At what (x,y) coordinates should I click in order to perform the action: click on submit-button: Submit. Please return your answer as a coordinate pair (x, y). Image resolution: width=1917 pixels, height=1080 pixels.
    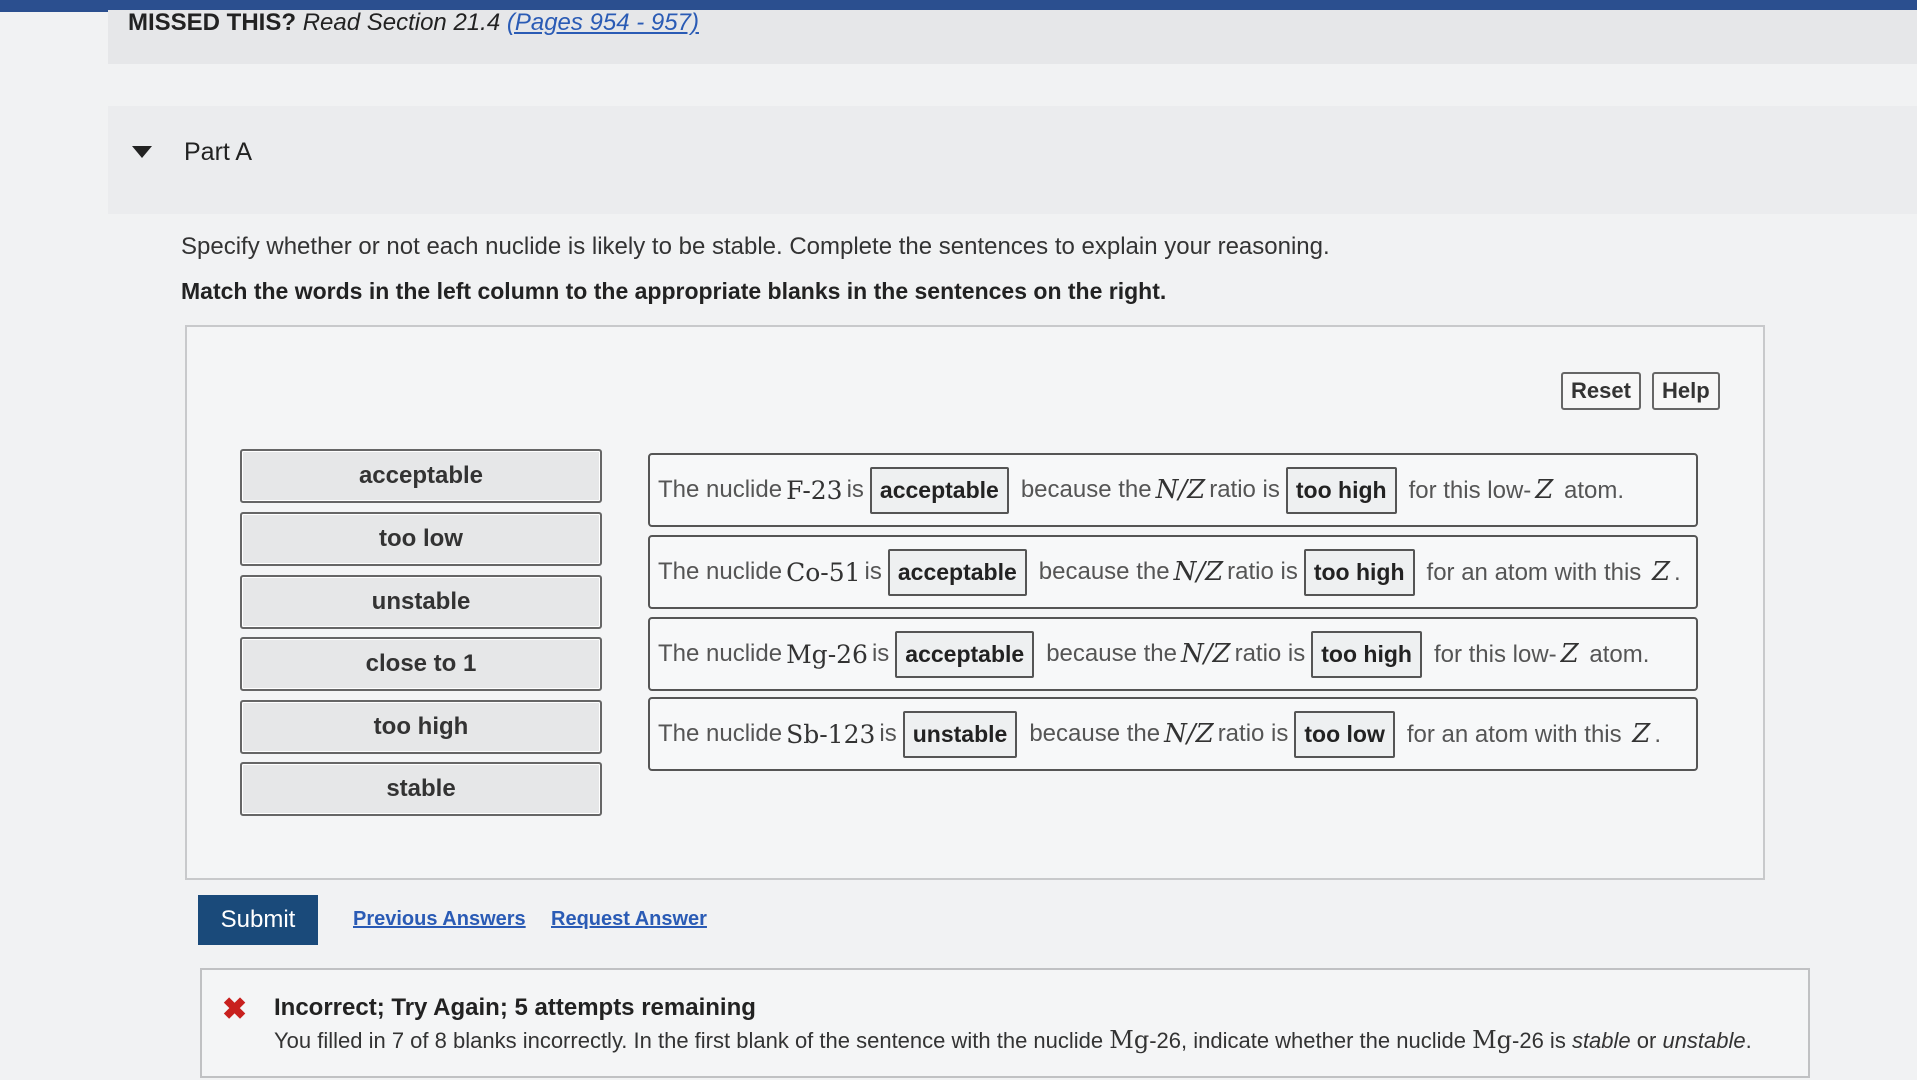
    Looking at the image, I should click on (258, 920).